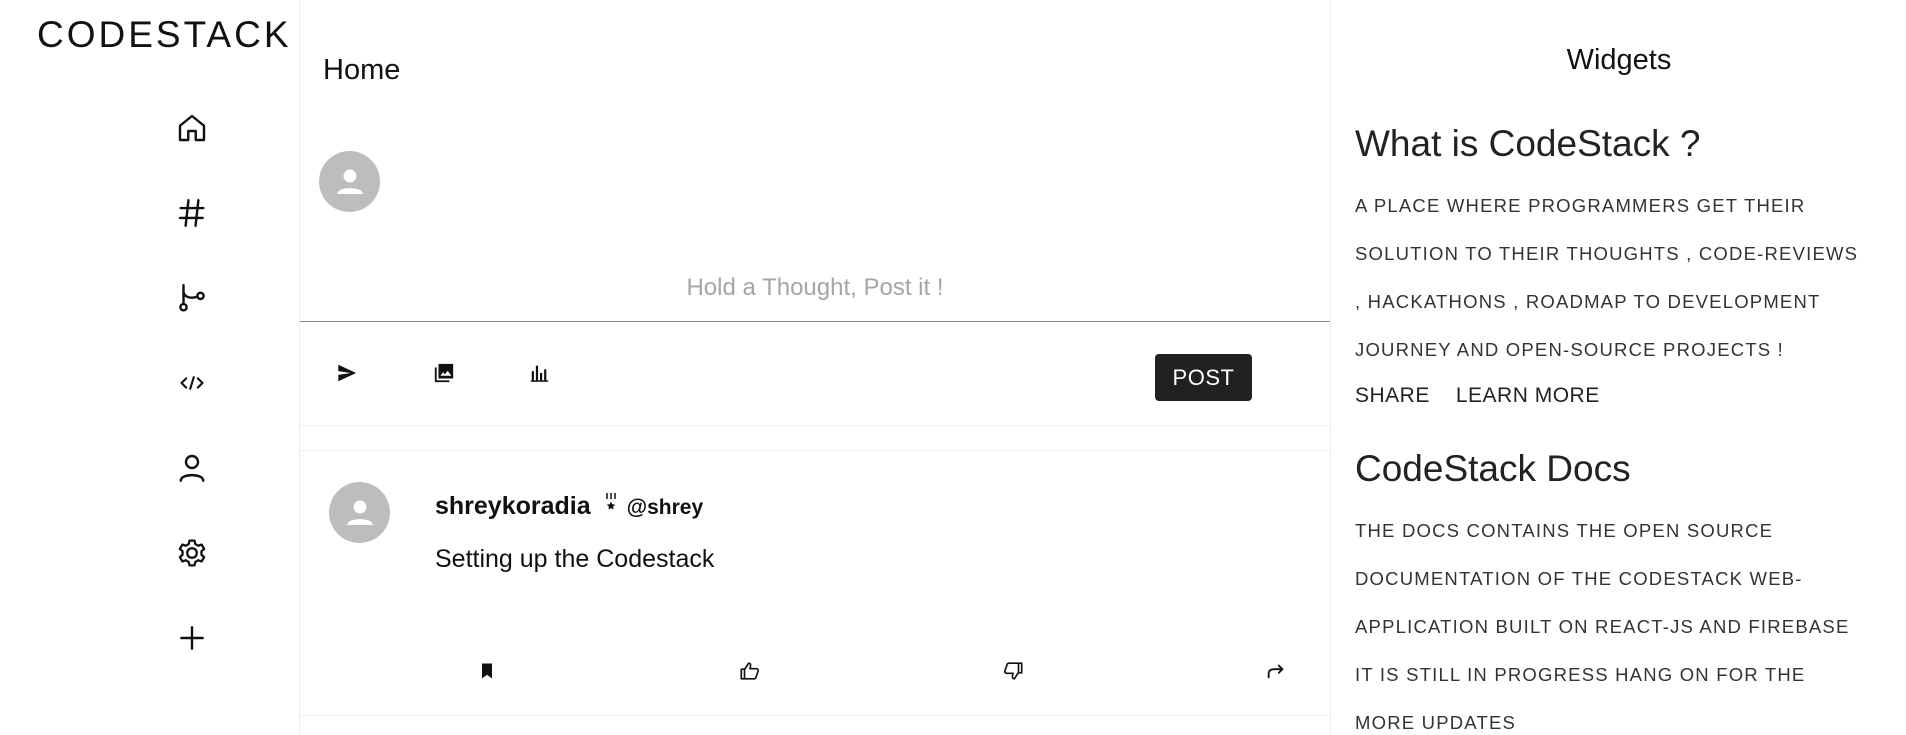 Image resolution: width=1906 pixels, height=735 pixels. I want to click on like-button, so click(750, 671).